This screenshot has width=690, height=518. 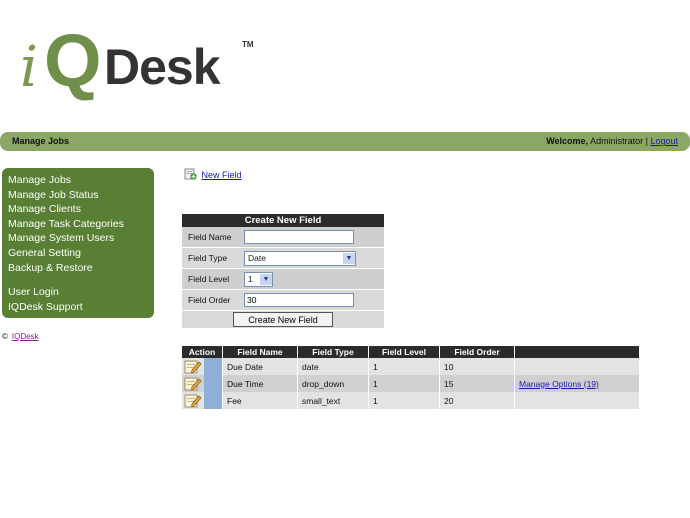 I want to click on field-order-label: Field Order, so click(x=209, y=300).